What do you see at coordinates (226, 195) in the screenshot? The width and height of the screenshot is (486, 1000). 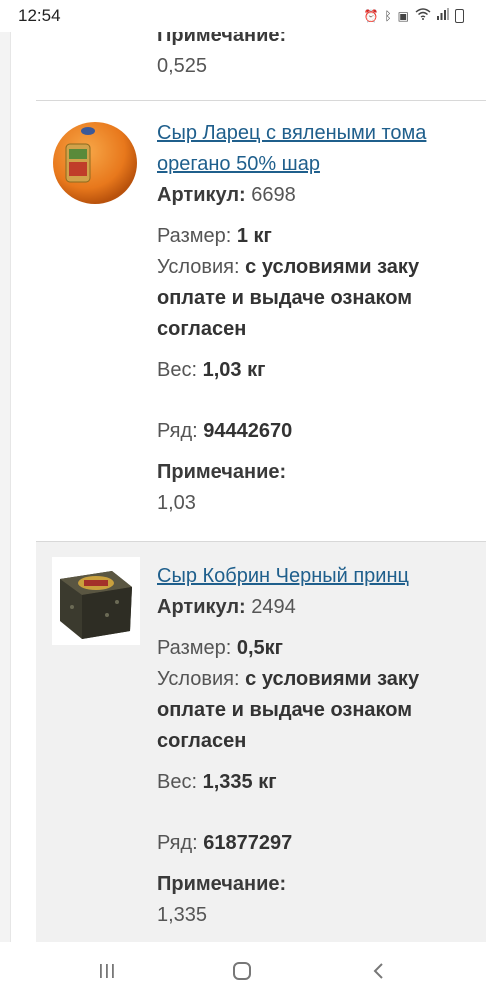 I see `article-line: Артикул: 6698` at bounding box center [226, 195].